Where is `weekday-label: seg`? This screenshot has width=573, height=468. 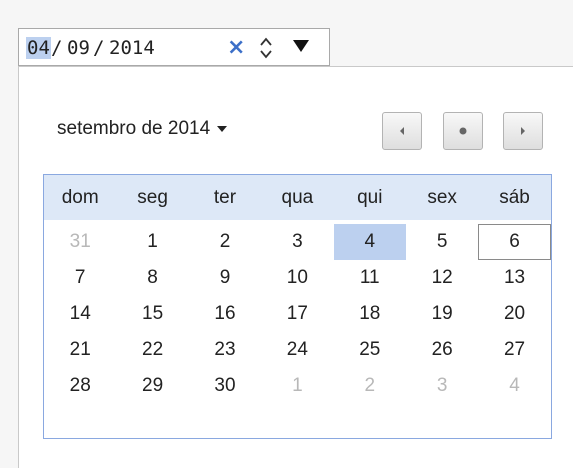 weekday-label: seg is located at coordinates (152, 197).